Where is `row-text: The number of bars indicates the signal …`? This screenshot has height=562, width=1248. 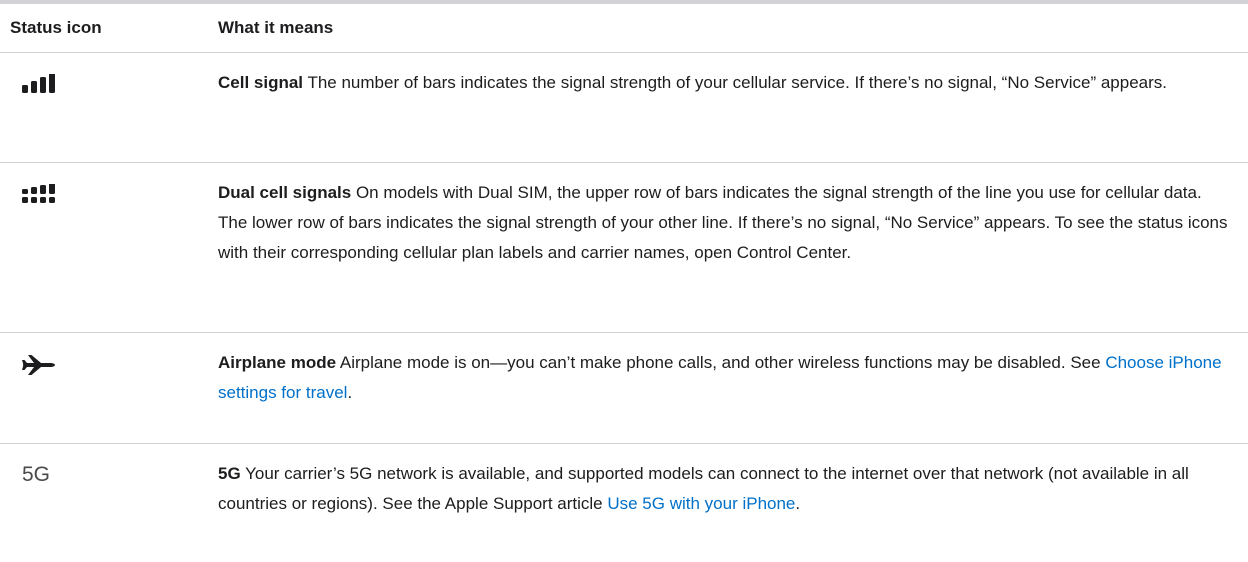
row-text: The number of bars indicates the signal … is located at coordinates (735, 82).